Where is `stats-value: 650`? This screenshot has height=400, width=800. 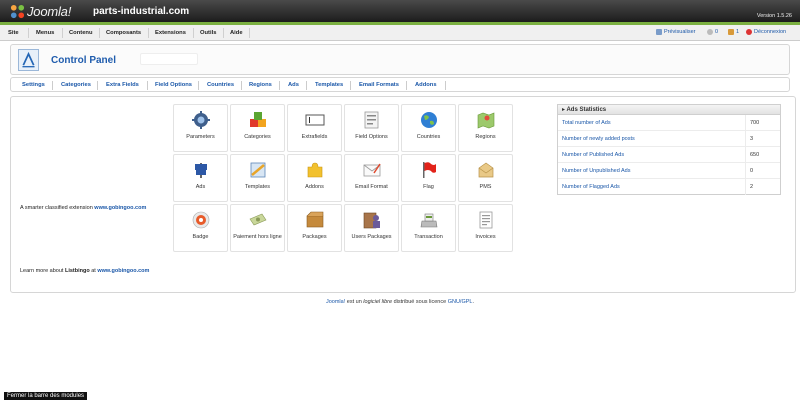 stats-value: 650 is located at coordinates (755, 155).